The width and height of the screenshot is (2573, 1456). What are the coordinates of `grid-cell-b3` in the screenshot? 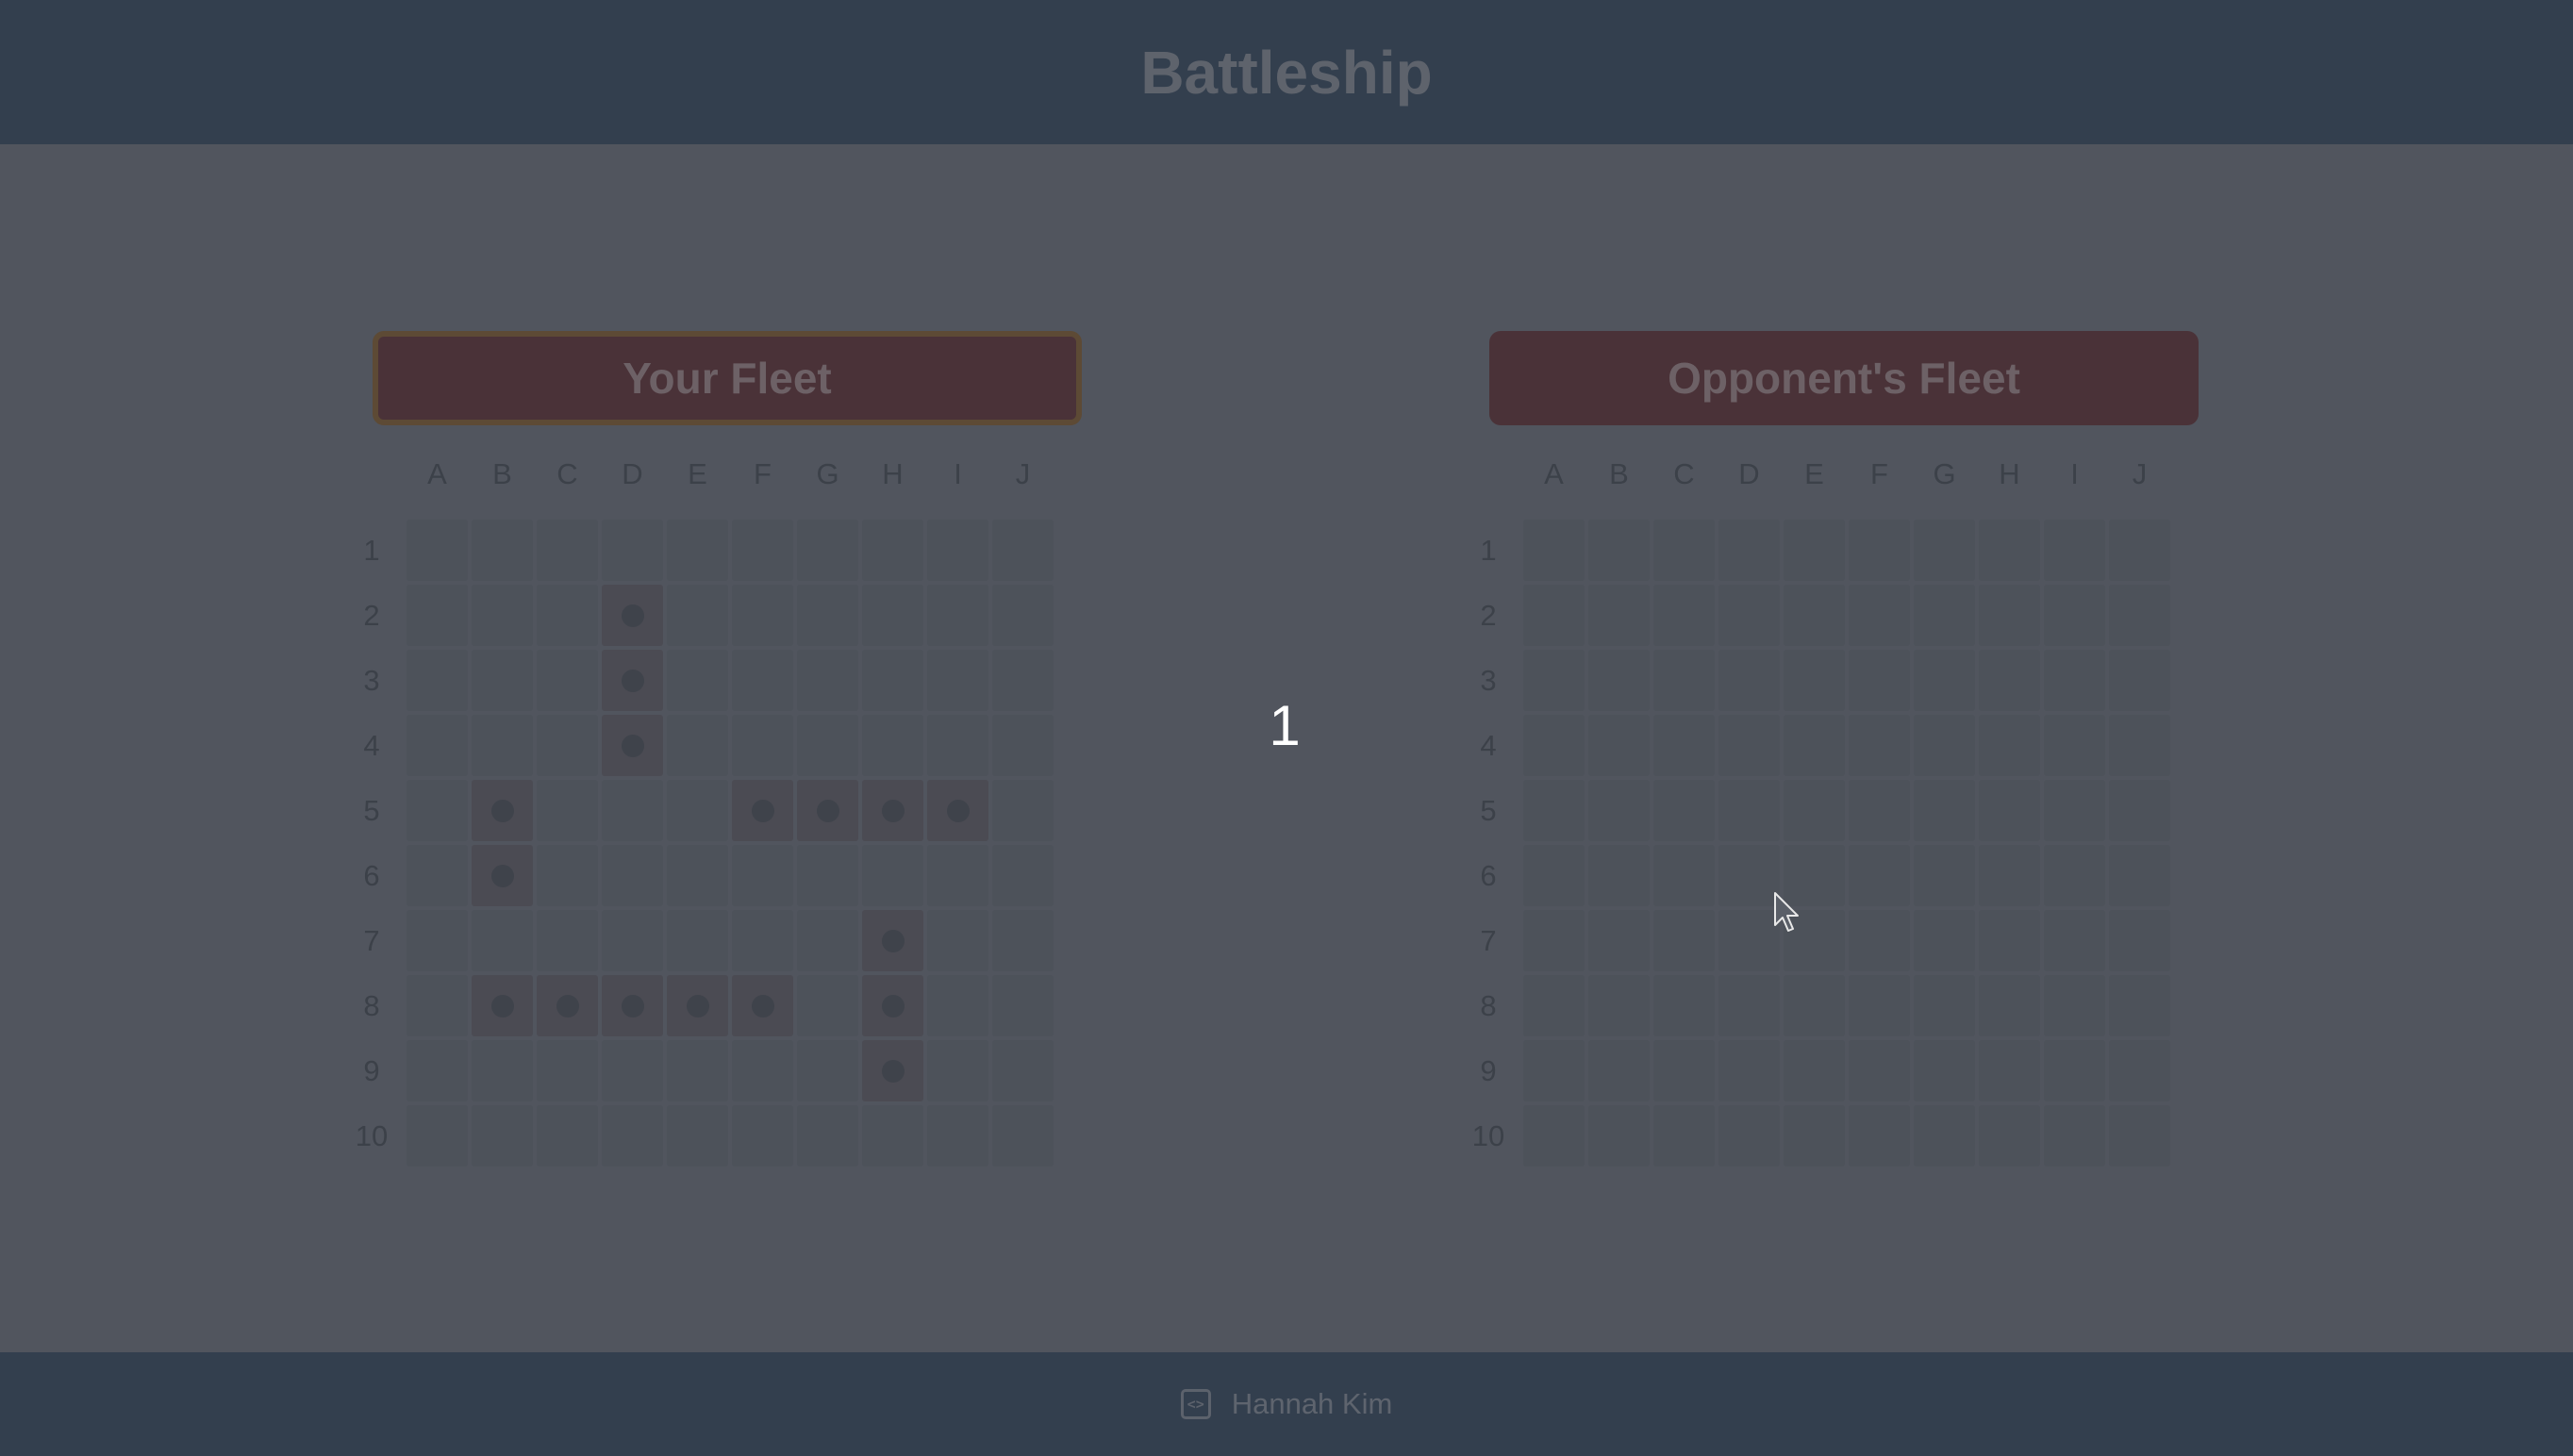 It's located at (1619, 681).